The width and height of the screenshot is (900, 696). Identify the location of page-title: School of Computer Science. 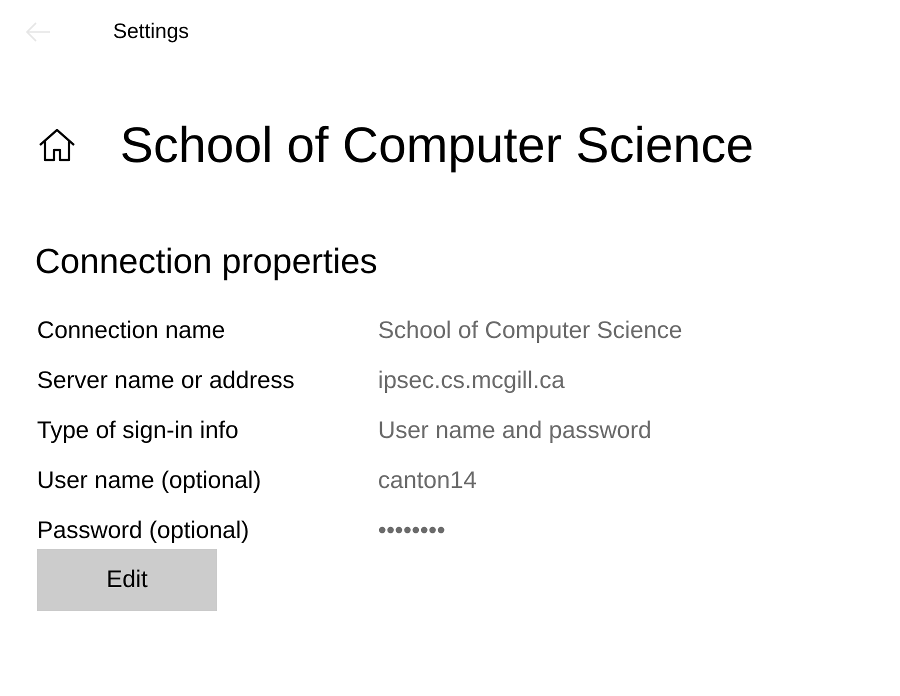
(437, 145).